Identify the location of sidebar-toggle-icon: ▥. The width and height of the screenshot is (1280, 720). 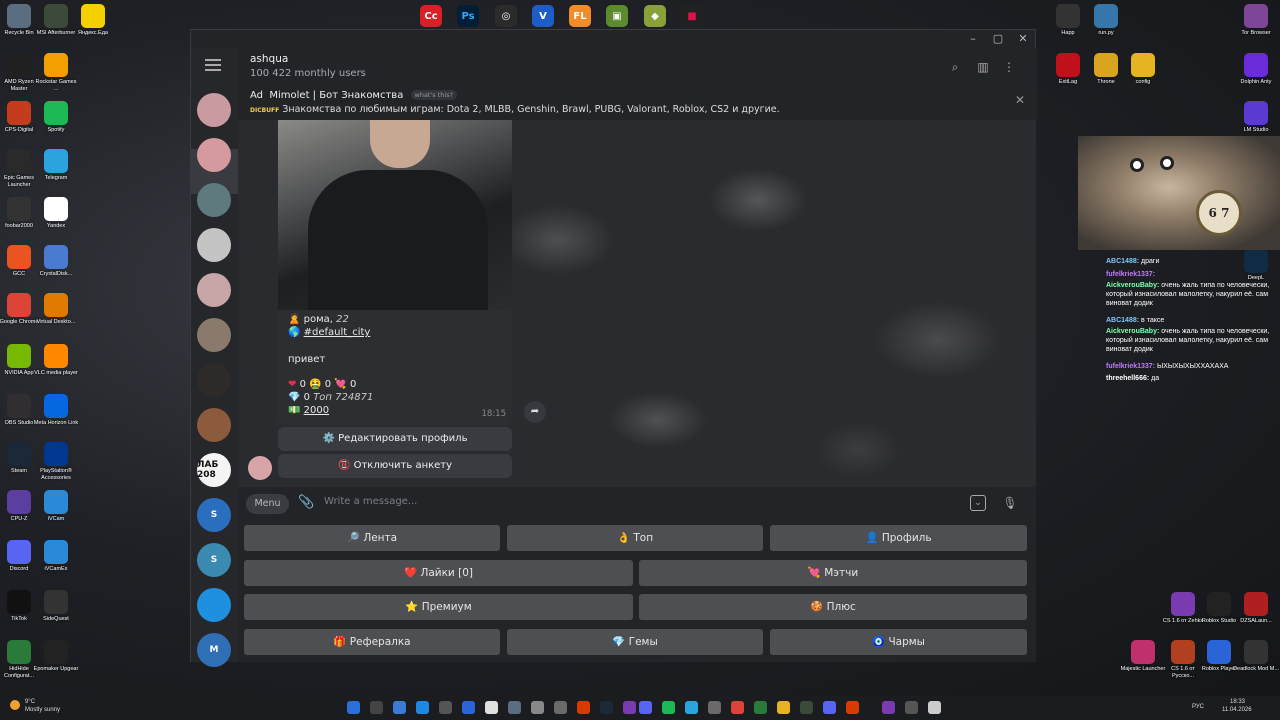
(983, 67).